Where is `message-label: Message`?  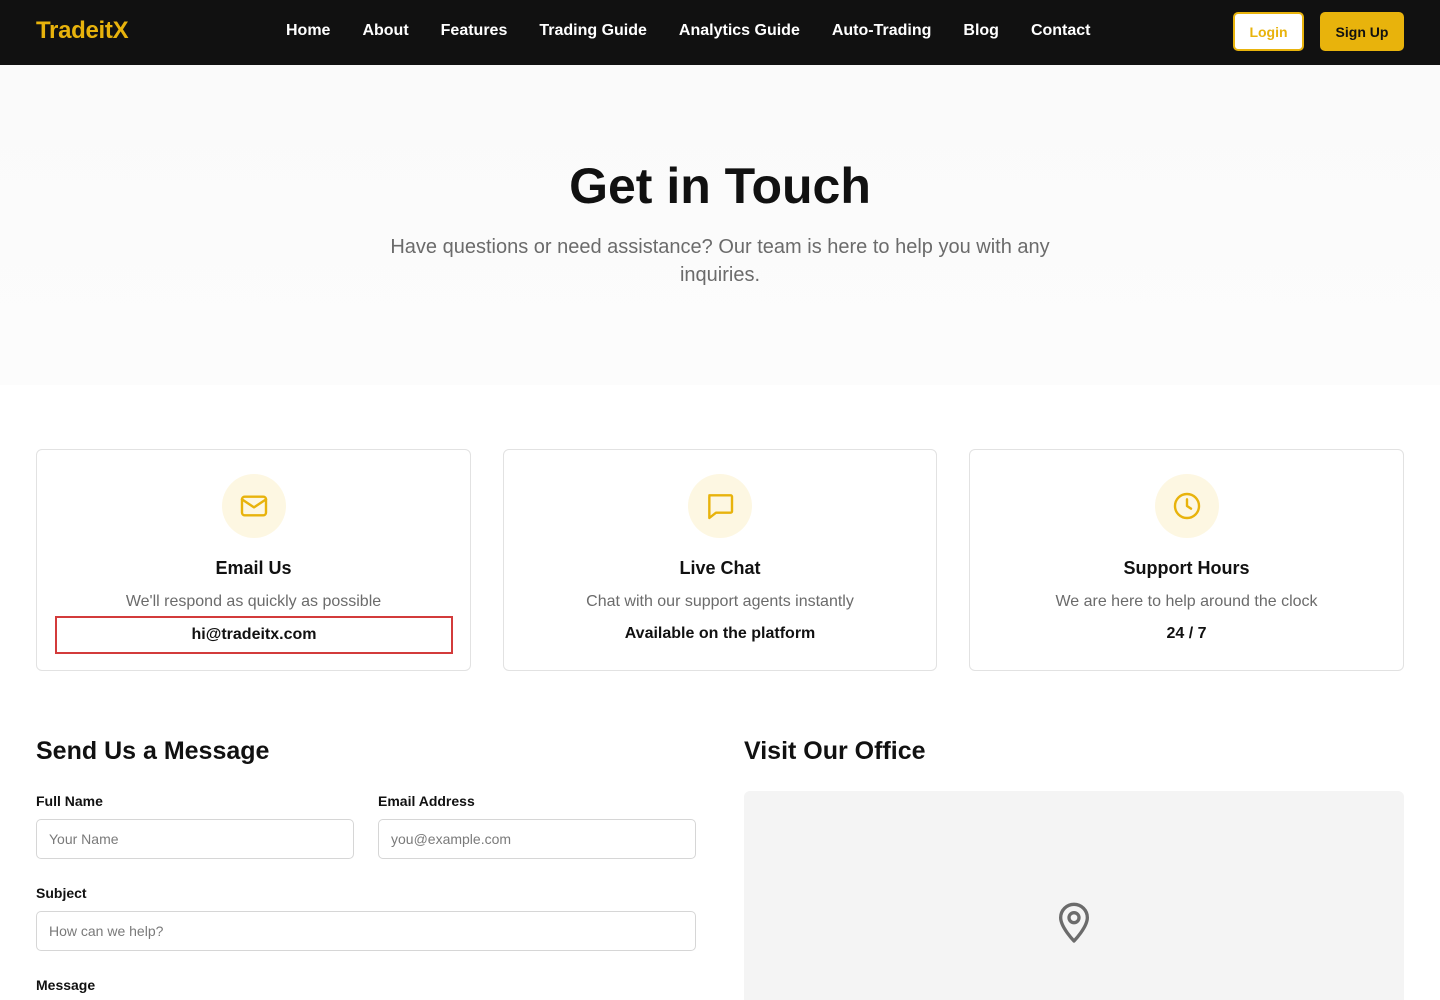 message-label: Message is located at coordinates (66, 985).